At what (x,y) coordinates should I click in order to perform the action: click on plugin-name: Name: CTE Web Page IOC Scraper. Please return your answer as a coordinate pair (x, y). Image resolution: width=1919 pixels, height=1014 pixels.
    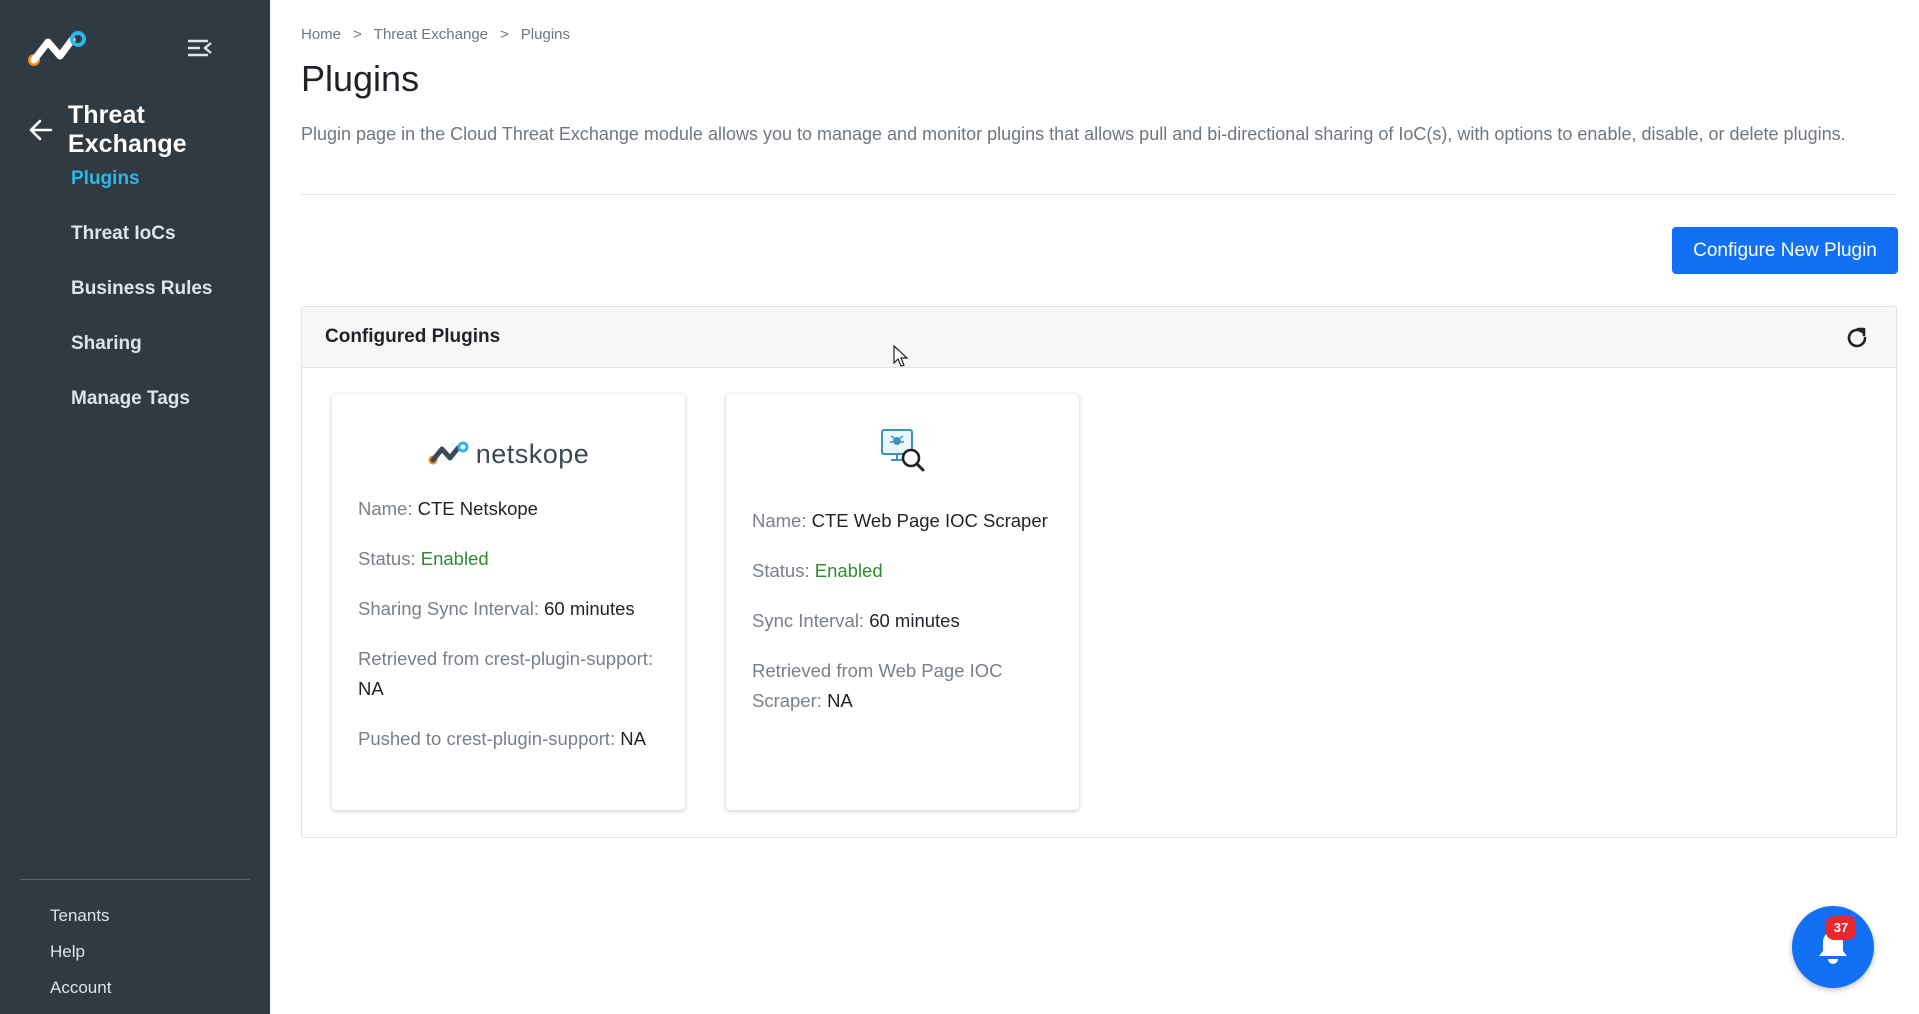
    Looking at the image, I should click on (900, 520).